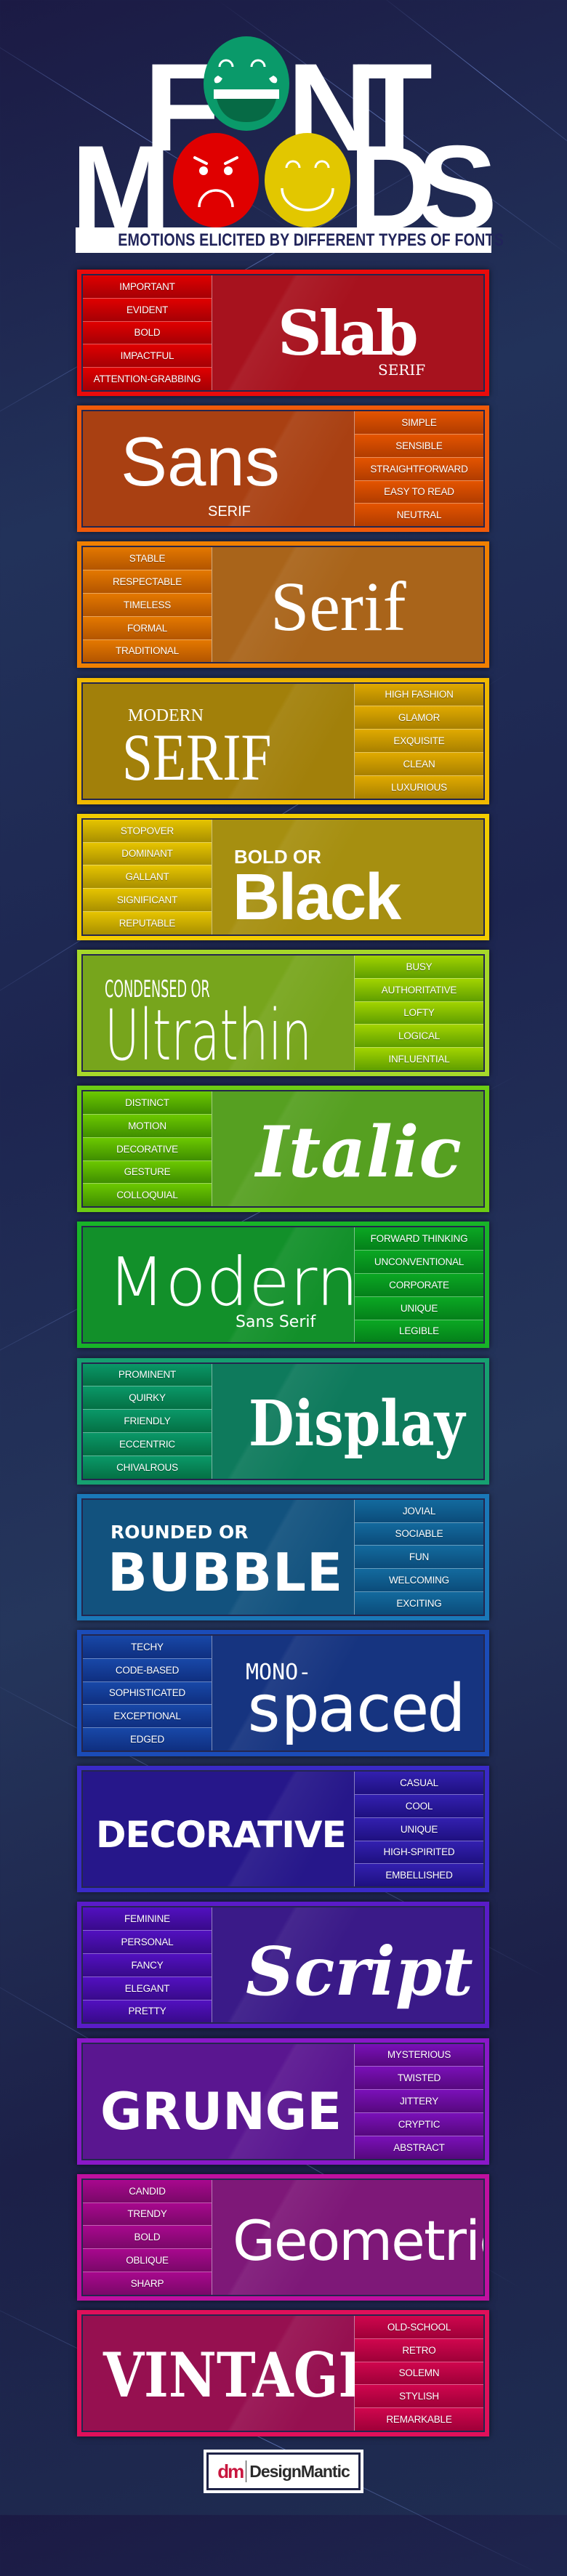  I want to click on font-showcase: SERIF MODERN, so click(221, 742).